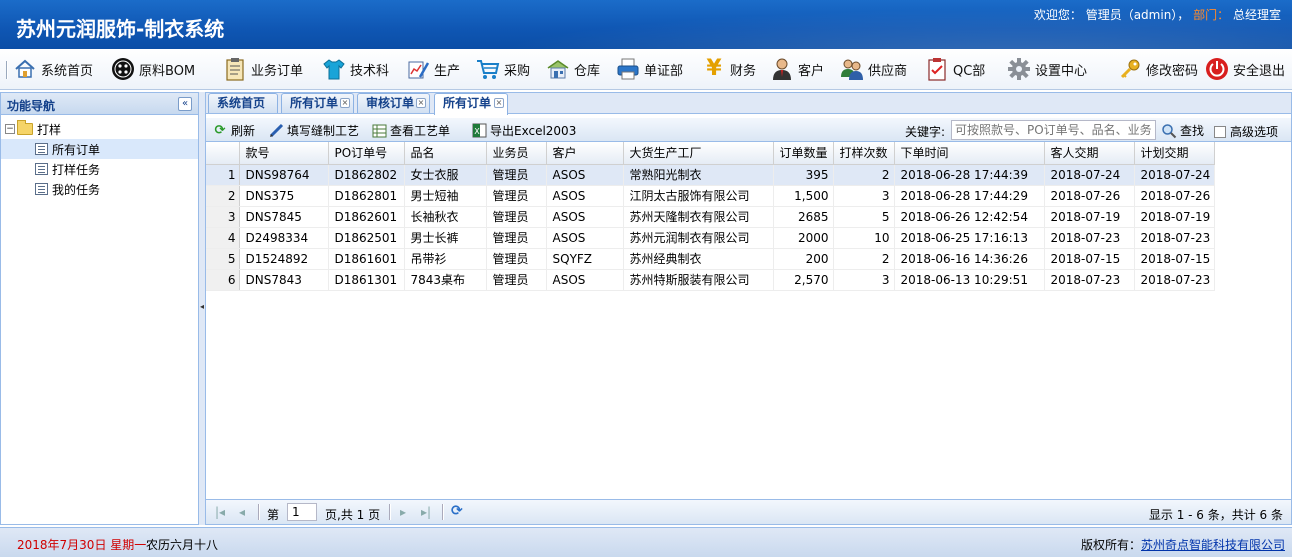 The height and width of the screenshot is (557, 1292). What do you see at coordinates (426, 512) in the screenshot?
I see `last-page-icon: ▸|` at bounding box center [426, 512].